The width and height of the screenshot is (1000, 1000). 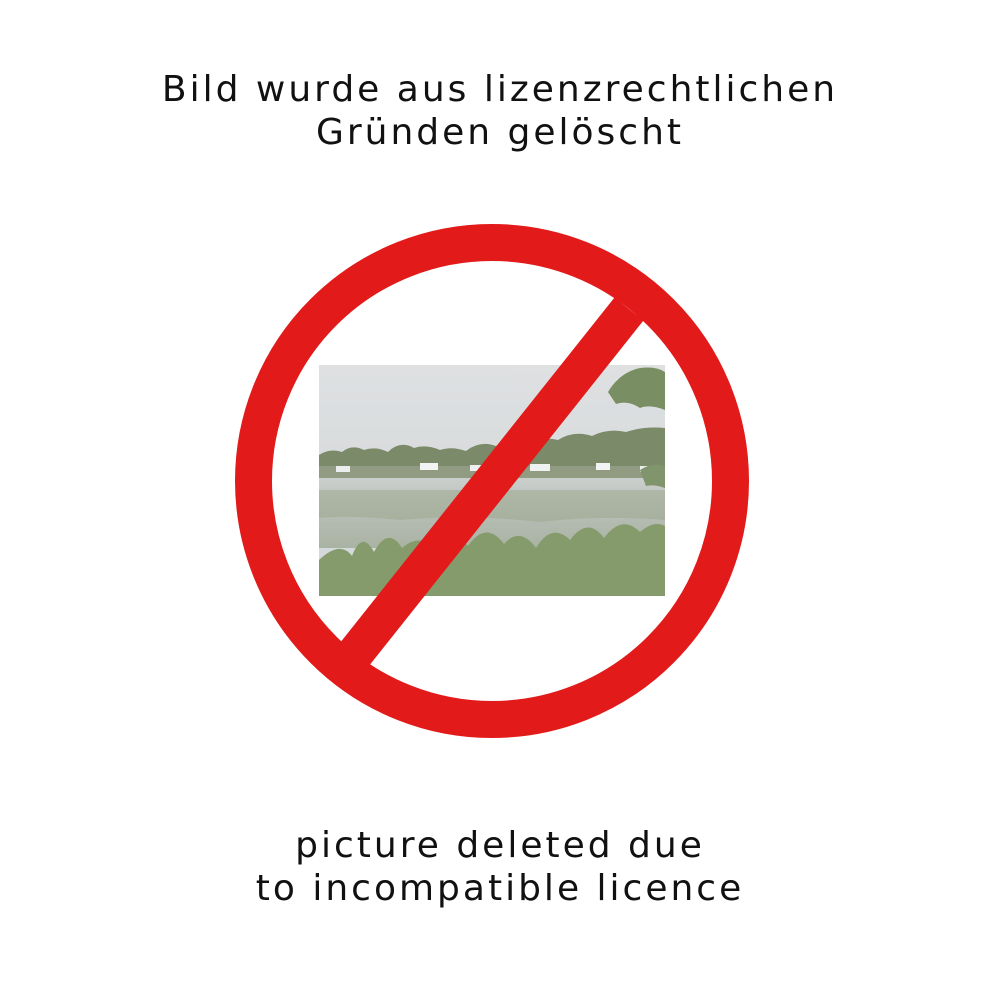 What do you see at coordinates (500, 845) in the screenshot?
I see `notice-english-line-1: picture deleted due` at bounding box center [500, 845].